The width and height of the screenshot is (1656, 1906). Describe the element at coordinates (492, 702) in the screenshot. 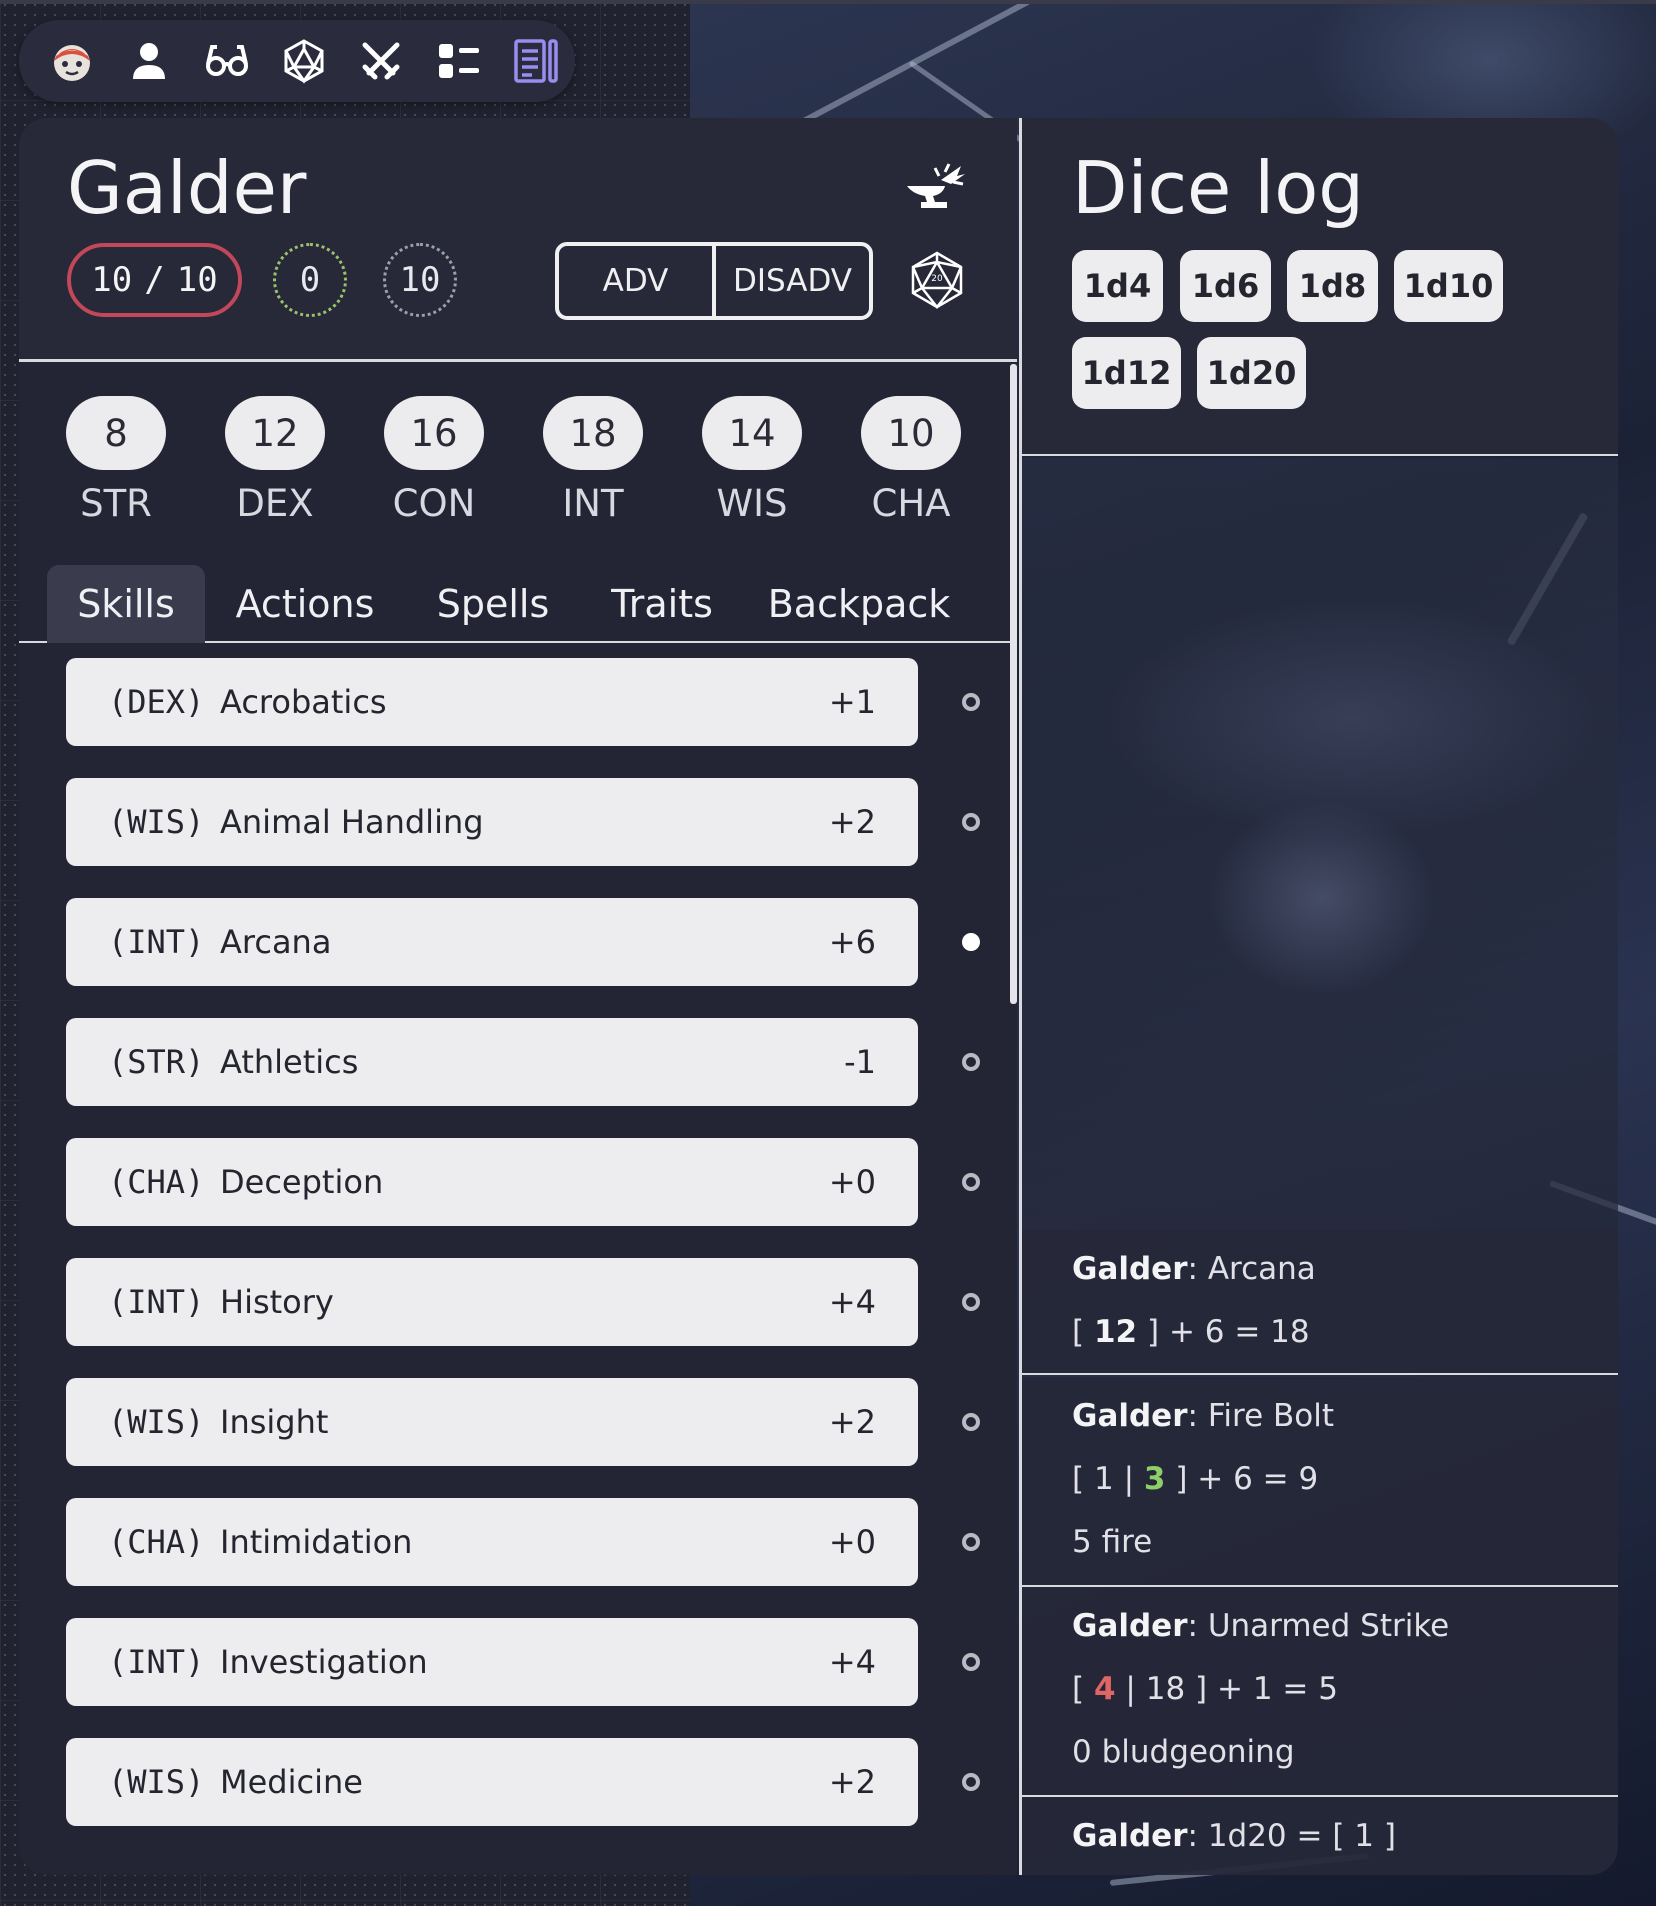

I see `skill-roll-button: (DEX) Acrobatics +1` at that location.